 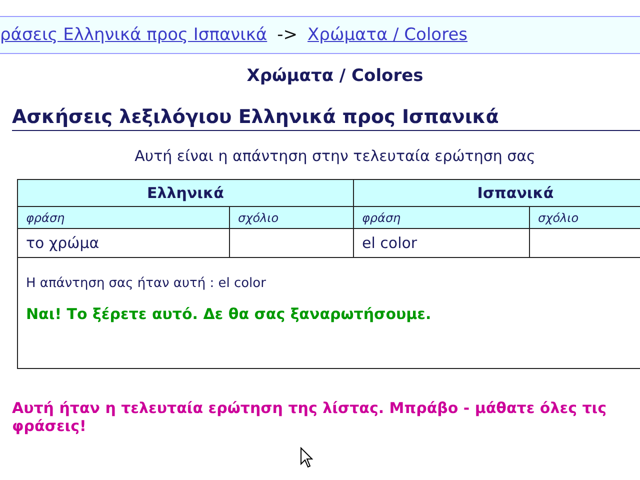 I want to click on answer-text: Η απάντηση σας ήταν αυτή : el color, so click(x=146, y=283).